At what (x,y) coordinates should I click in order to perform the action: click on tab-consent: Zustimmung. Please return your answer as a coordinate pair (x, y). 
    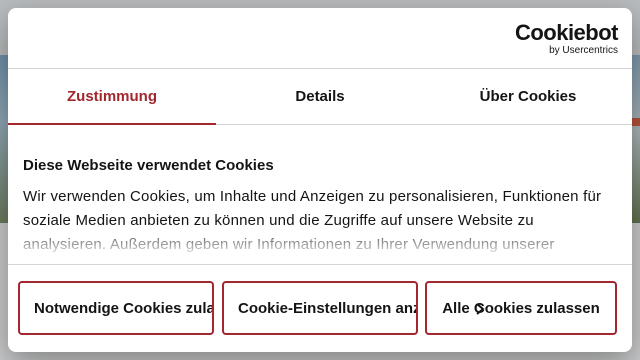
    Looking at the image, I should click on (112, 97).